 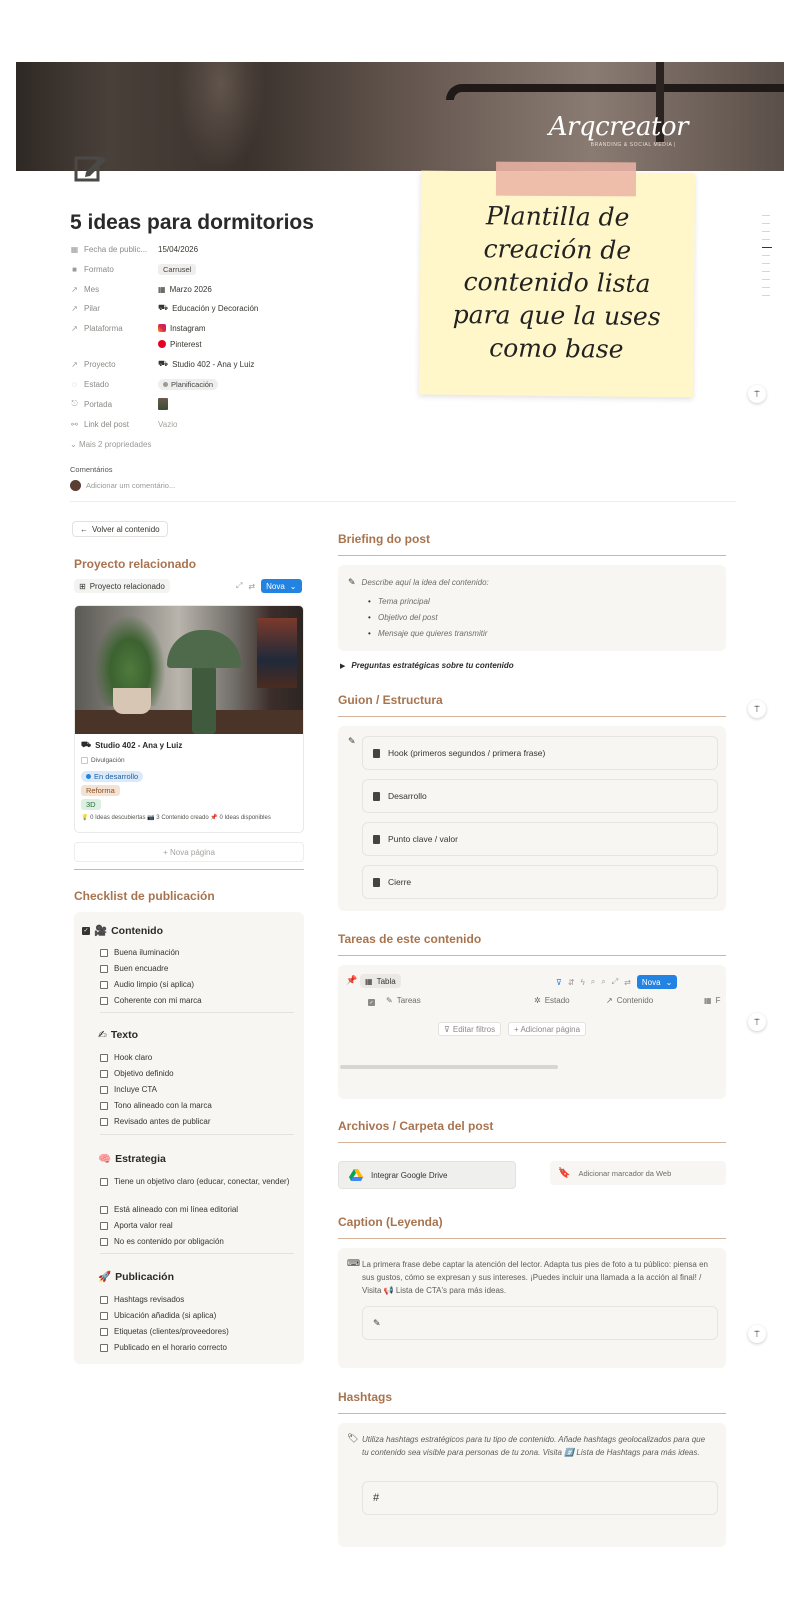 I want to click on hashtags-input: #, so click(x=540, y=1498).